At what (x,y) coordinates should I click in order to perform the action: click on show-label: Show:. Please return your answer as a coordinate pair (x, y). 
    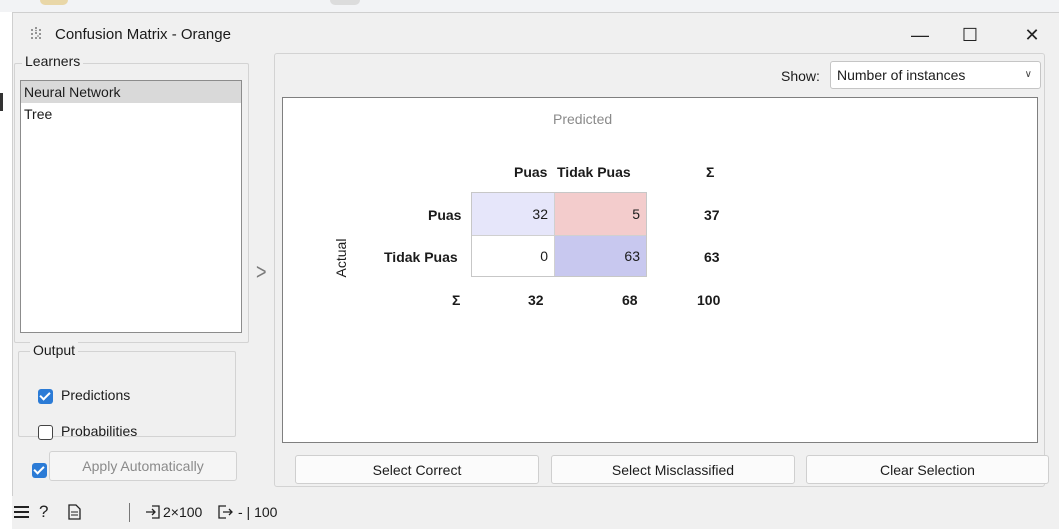
    Looking at the image, I should click on (800, 76).